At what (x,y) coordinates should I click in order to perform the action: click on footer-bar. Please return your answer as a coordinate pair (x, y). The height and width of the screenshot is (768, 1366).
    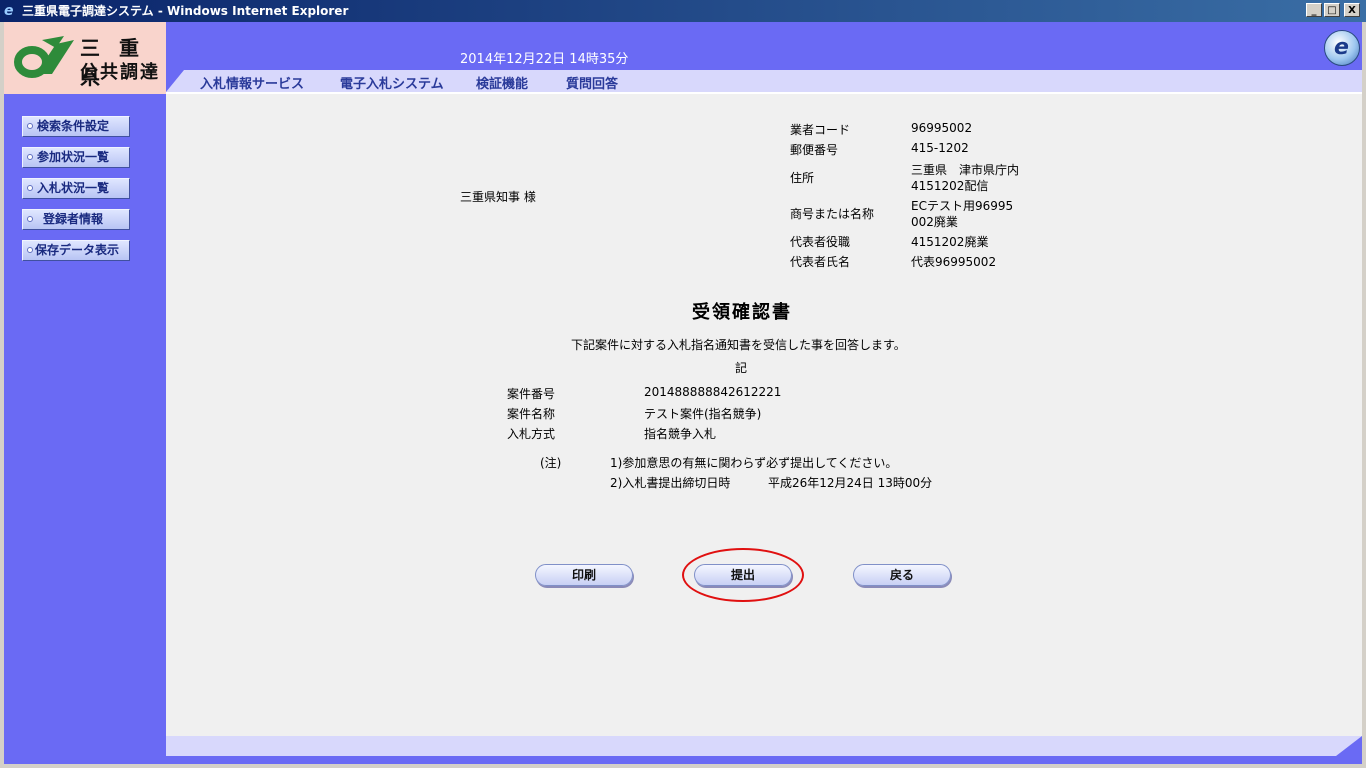
    Looking at the image, I should click on (764, 746).